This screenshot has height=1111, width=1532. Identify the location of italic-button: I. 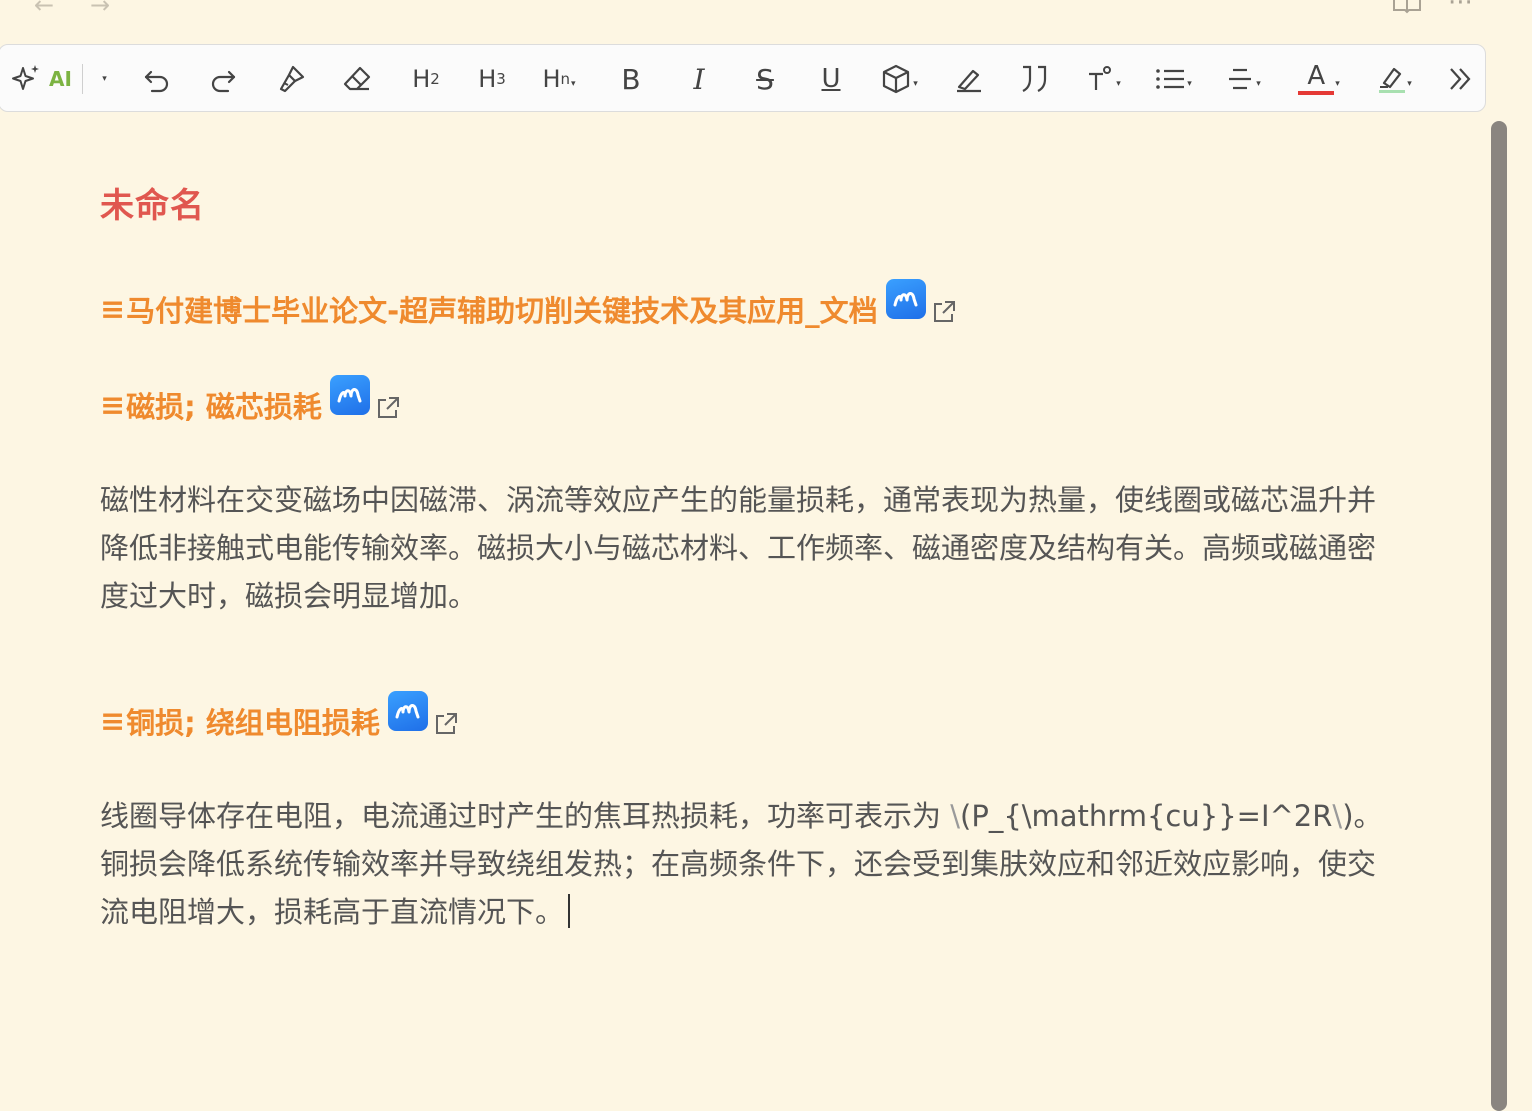
(699, 79).